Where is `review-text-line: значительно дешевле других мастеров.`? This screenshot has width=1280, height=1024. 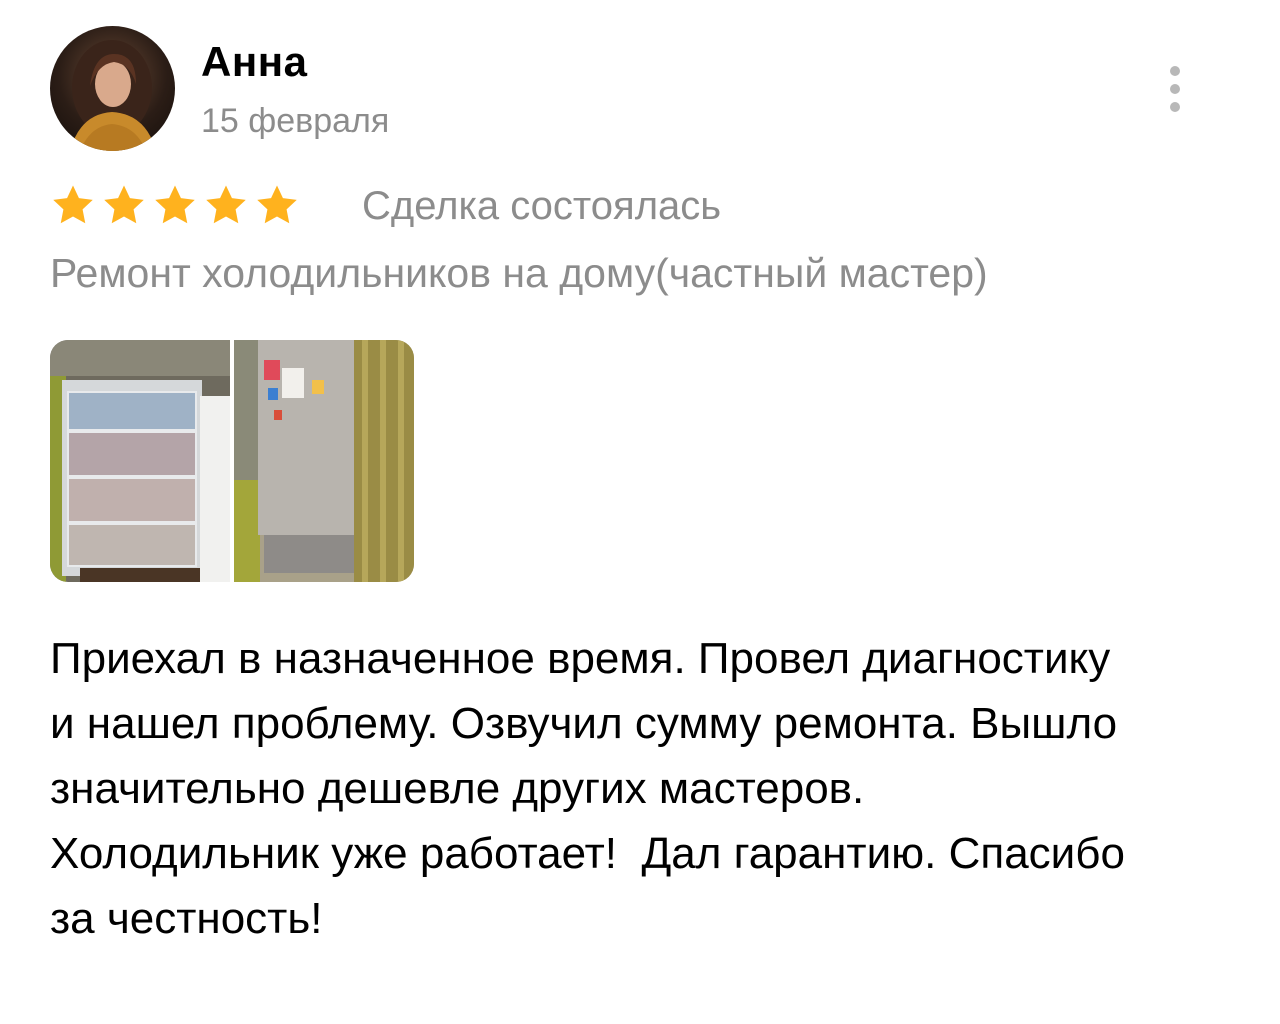 review-text-line: значительно дешевле других мастеров. is located at coordinates (457, 788).